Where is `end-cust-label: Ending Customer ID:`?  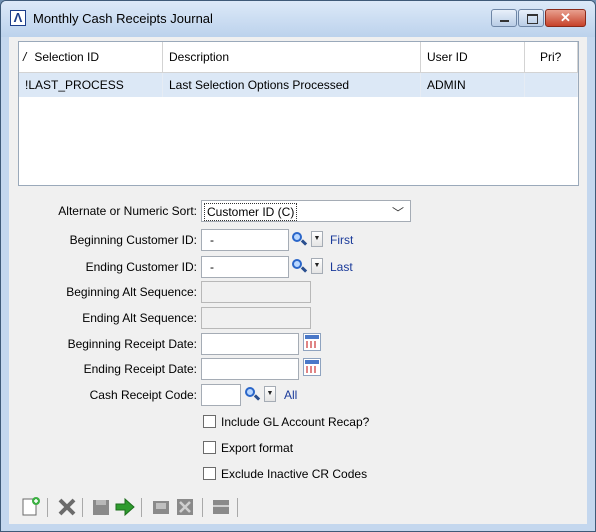
end-cust-label: Ending Customer ID: is located at coordinates (141, 267).